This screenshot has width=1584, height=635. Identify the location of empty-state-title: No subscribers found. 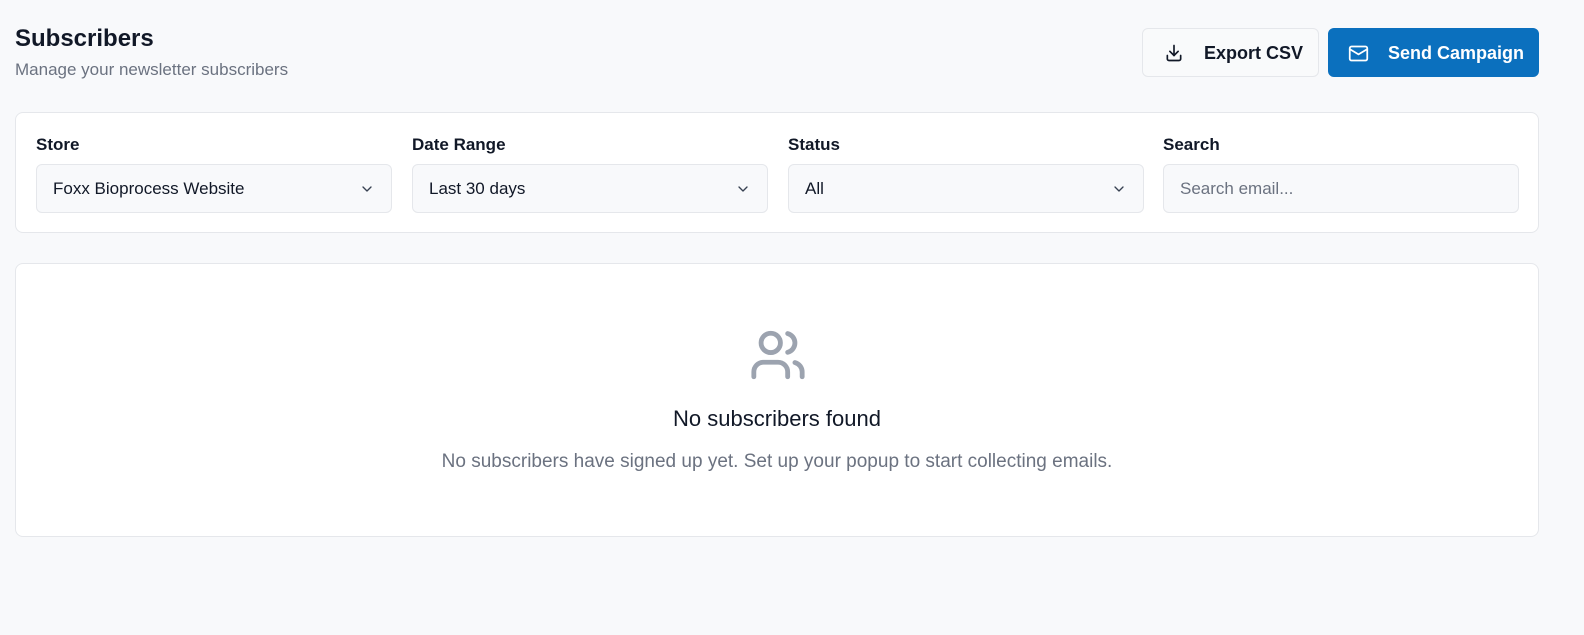
(777, 418).